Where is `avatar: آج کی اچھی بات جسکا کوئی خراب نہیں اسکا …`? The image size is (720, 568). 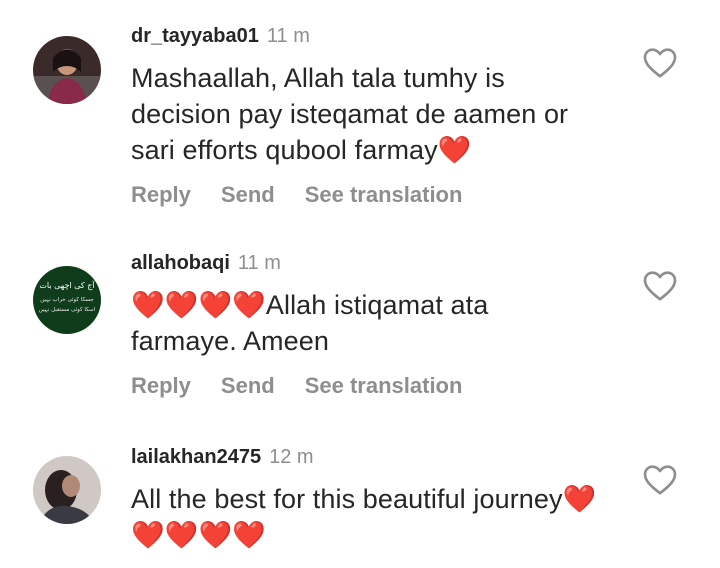 avatar: آج کی اچھی بات جسکا کوئی خراب نہیں اسکا … is located at coordinates (67, 300).